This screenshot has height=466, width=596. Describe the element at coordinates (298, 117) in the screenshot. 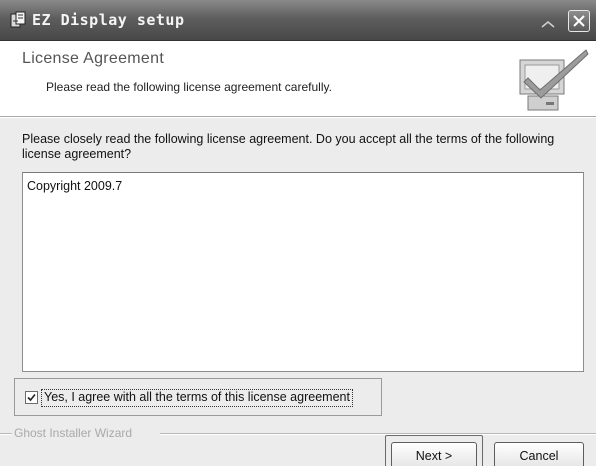

I see `header-divider` at that location.